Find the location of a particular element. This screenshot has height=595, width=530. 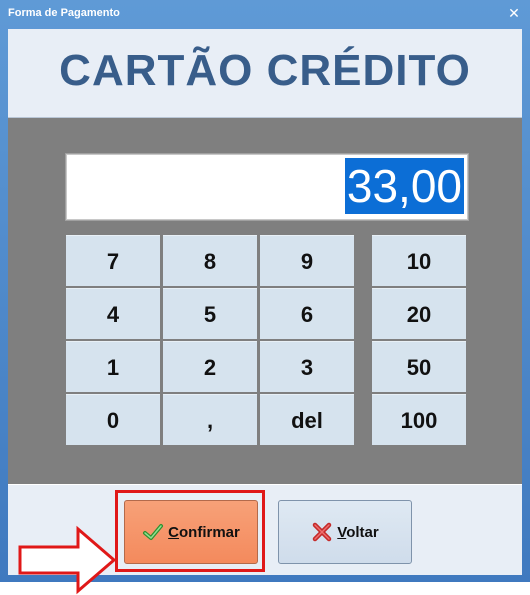

quick-amount-20: 20 is located at coordinates (419, 313).